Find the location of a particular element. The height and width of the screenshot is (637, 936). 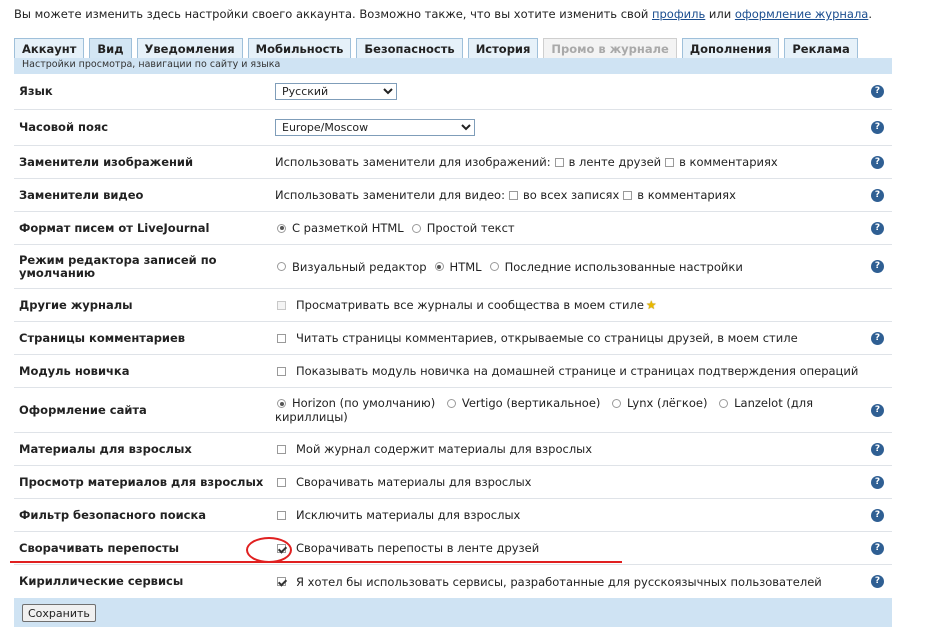

annotation-ellipse is located at coordinates (269, 550).